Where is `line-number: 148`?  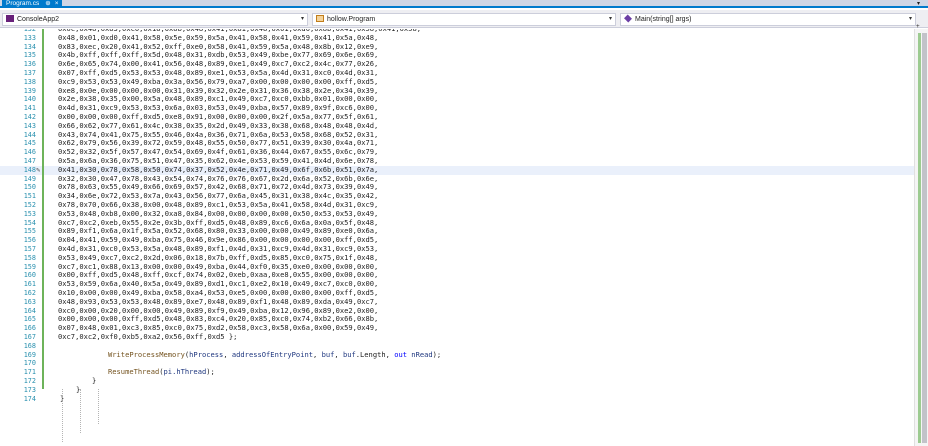
line-number: 148 is located at coordinates (29, 169).